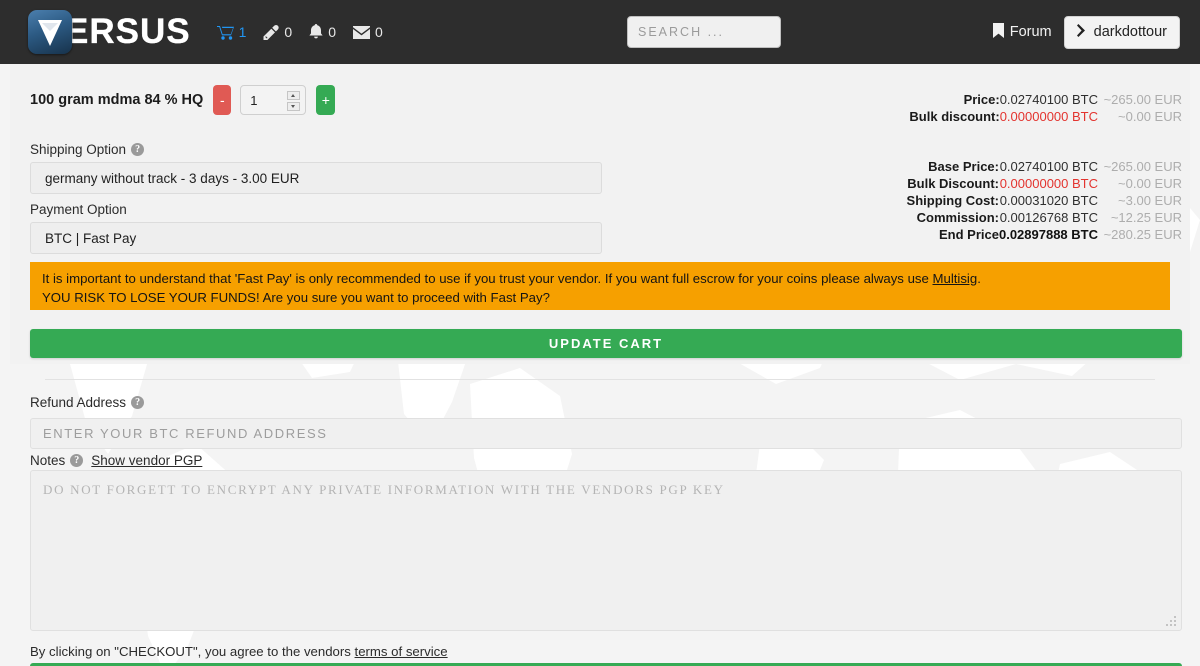 Image resolution: width=1200 pixels, height=666 pixels. Describe the element at coordinates (78, 149) in the screenshot. I see `shipping-option-label-text: Shipping Option` at that location.